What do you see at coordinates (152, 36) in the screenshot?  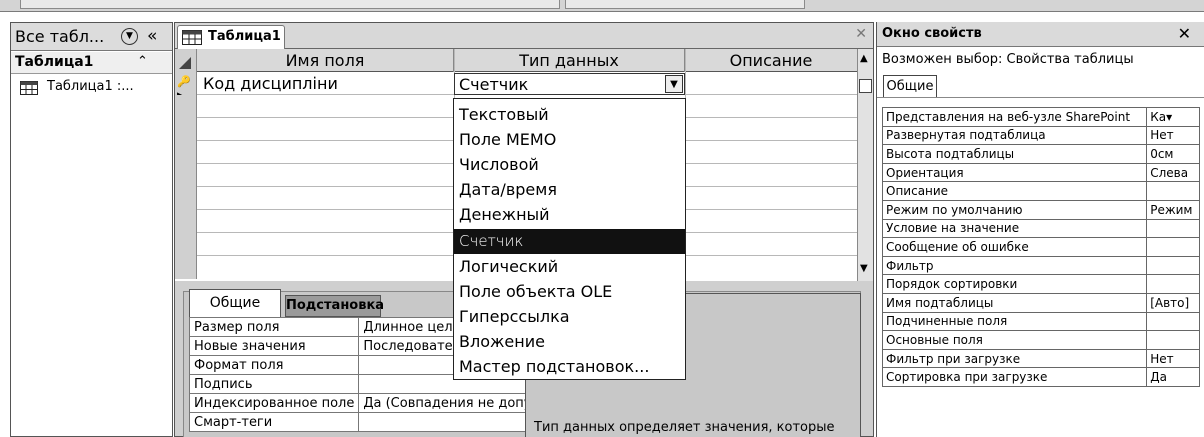 I see `collapse-pane-icon: «` at bounding box center [152, 36].